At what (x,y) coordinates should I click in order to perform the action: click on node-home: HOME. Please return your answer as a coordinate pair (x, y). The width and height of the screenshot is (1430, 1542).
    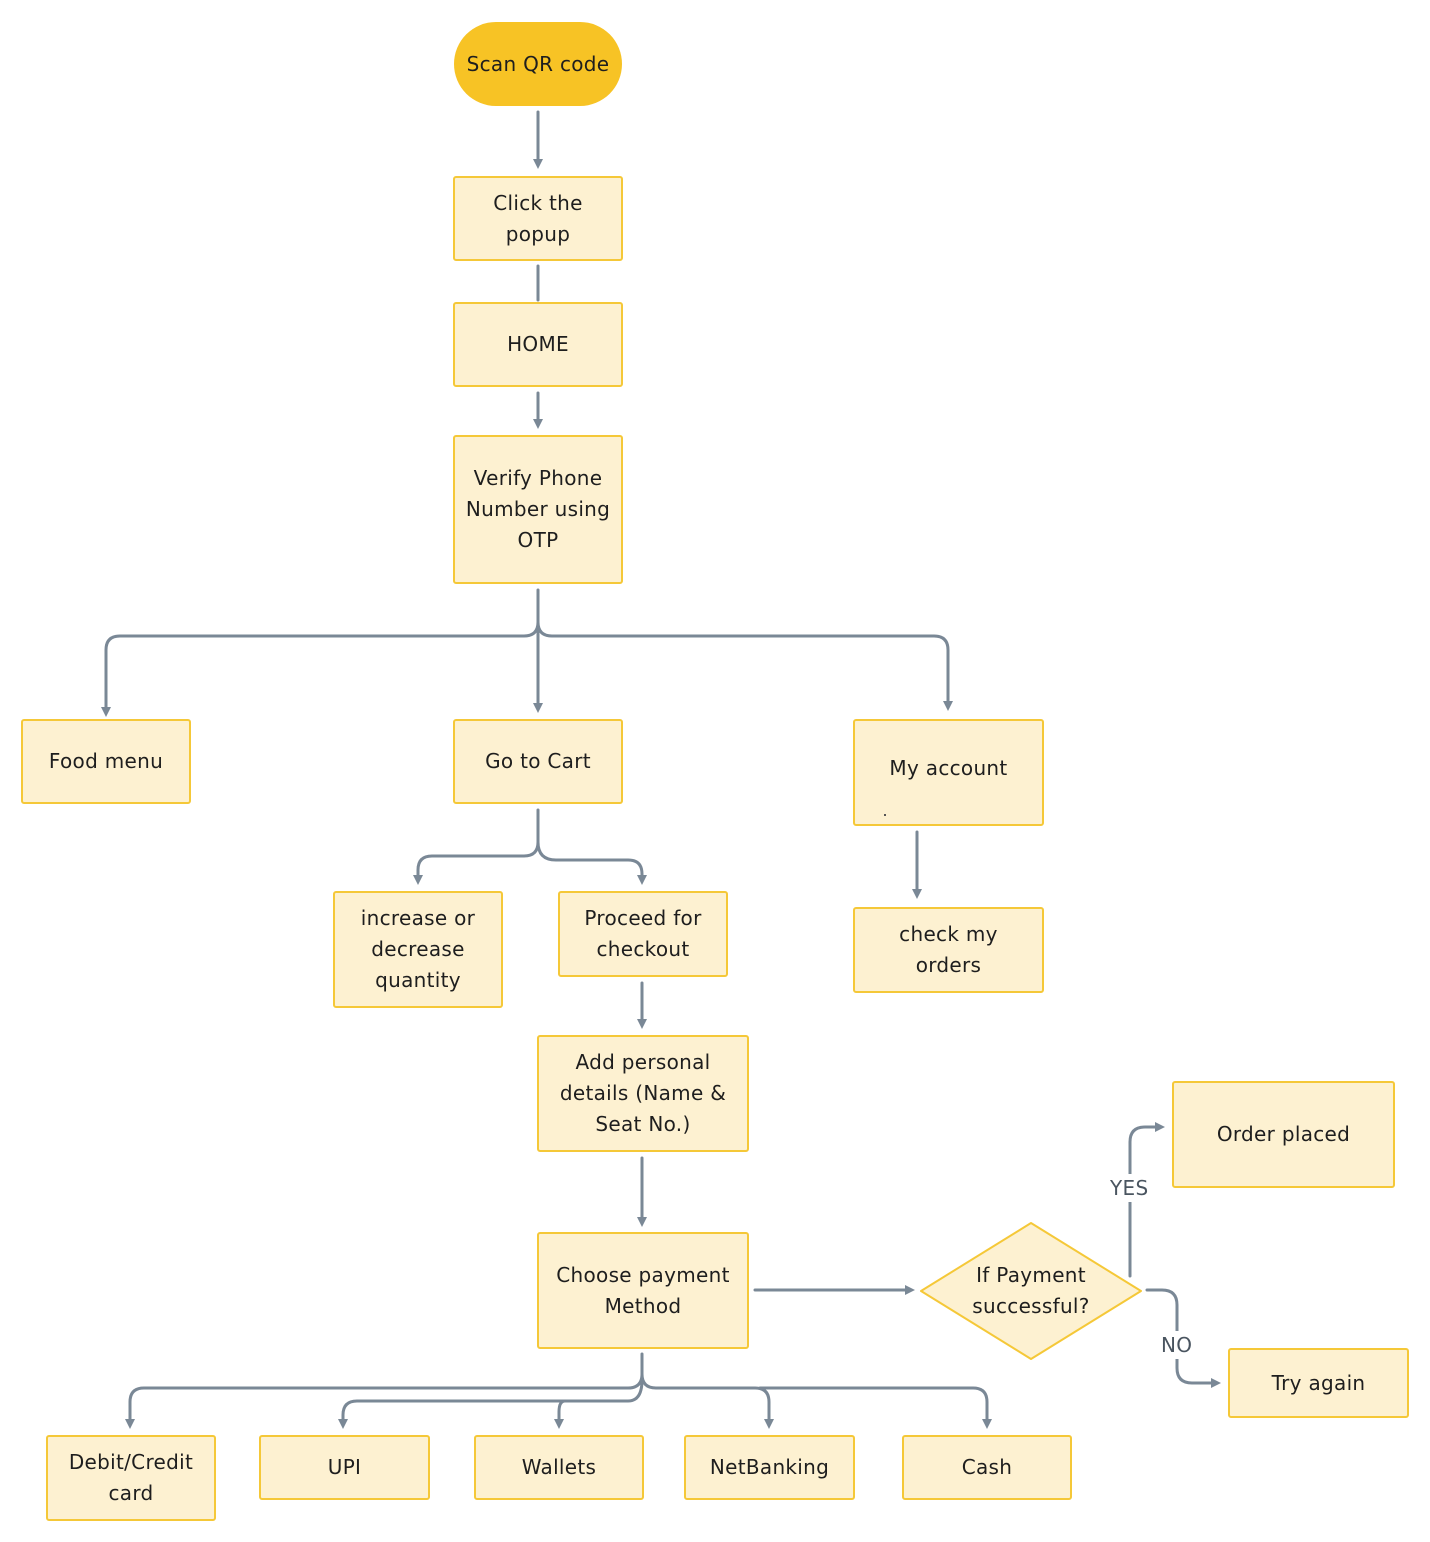
    Looking at the image, I should click on (538, 344).